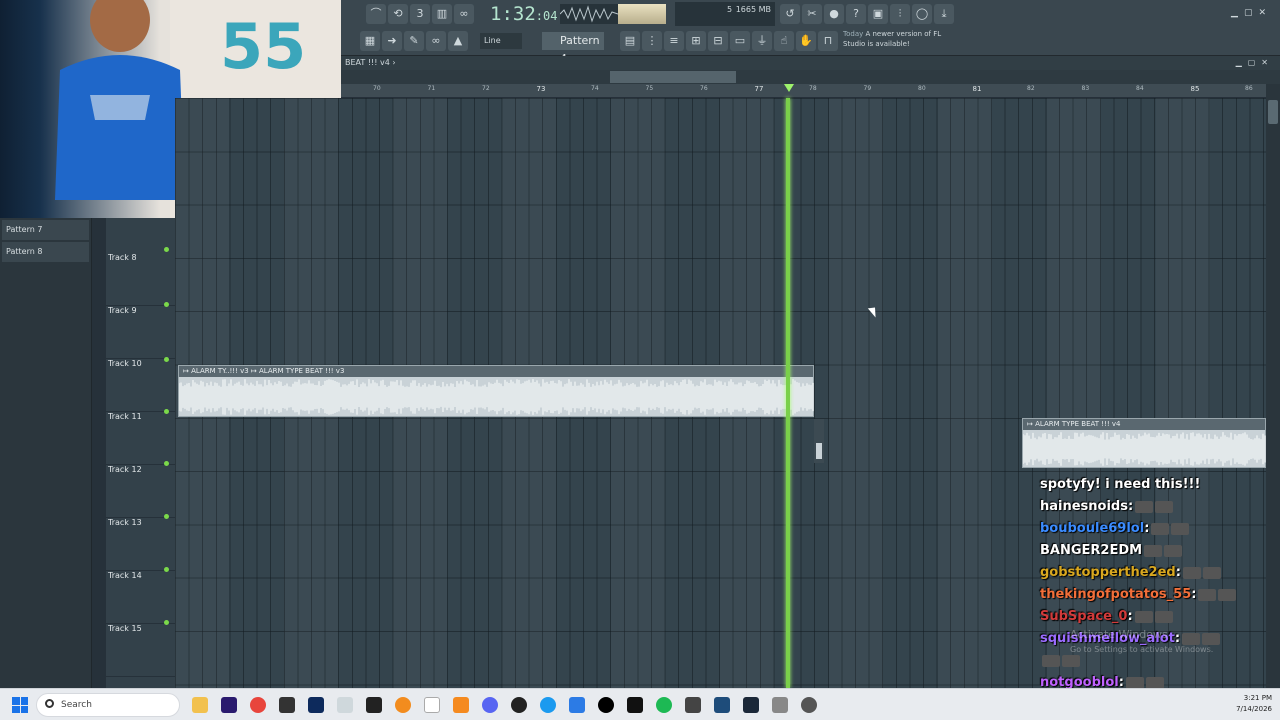 This screenshot has height=720, width=1280. Describe the element at coordinates (374, 705) in the screenshot. I see `capcut-icon` at that location.